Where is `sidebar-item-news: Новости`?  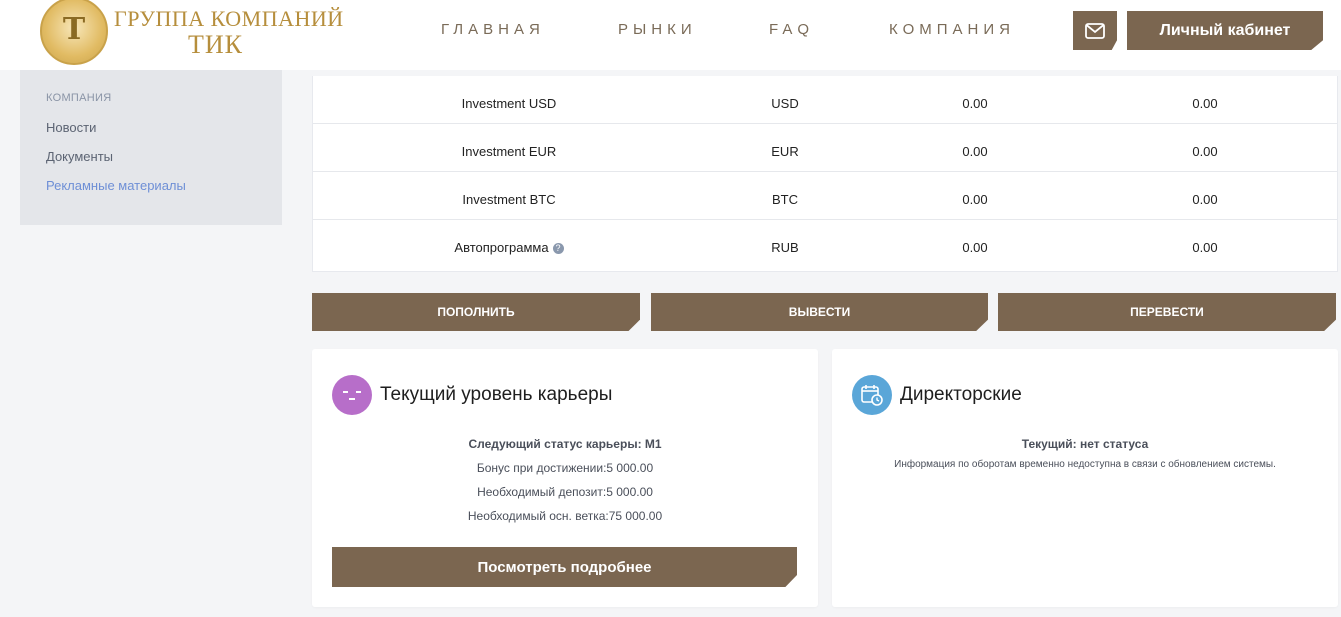 sidebar-item-news: Новости is located at coordinates (151, 127).